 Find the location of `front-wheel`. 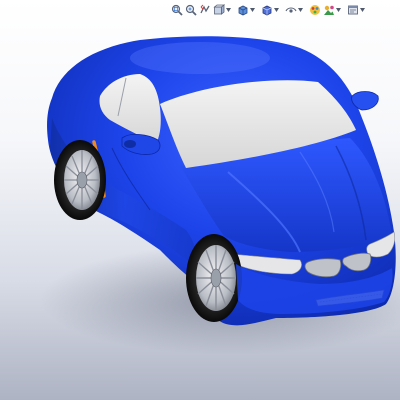

front-wheel is located at coordinates (214, 278).